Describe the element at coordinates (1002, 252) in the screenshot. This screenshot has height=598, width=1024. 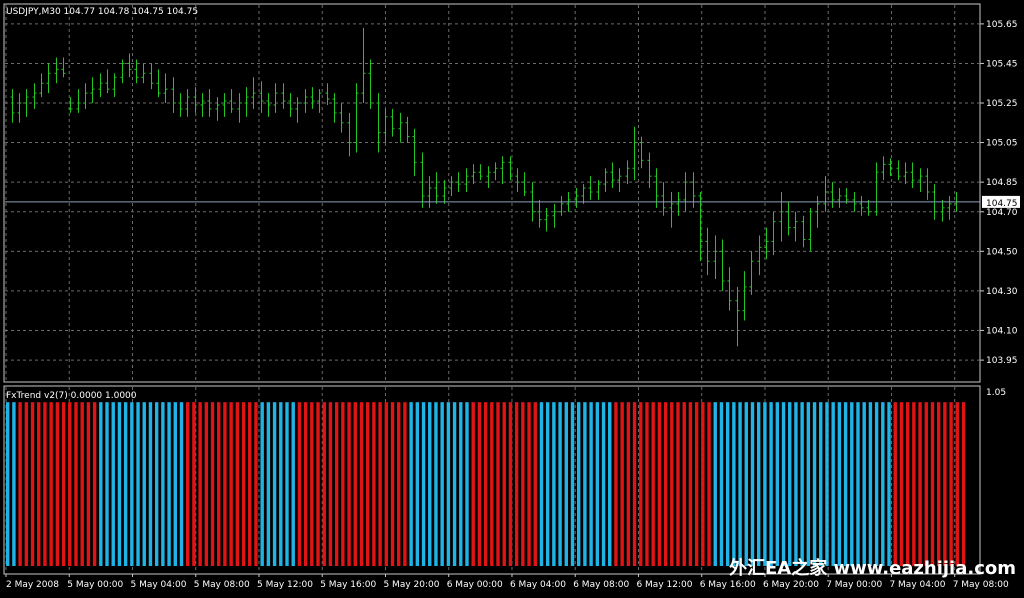
I see `price-tick-label: 104.50` at that location.